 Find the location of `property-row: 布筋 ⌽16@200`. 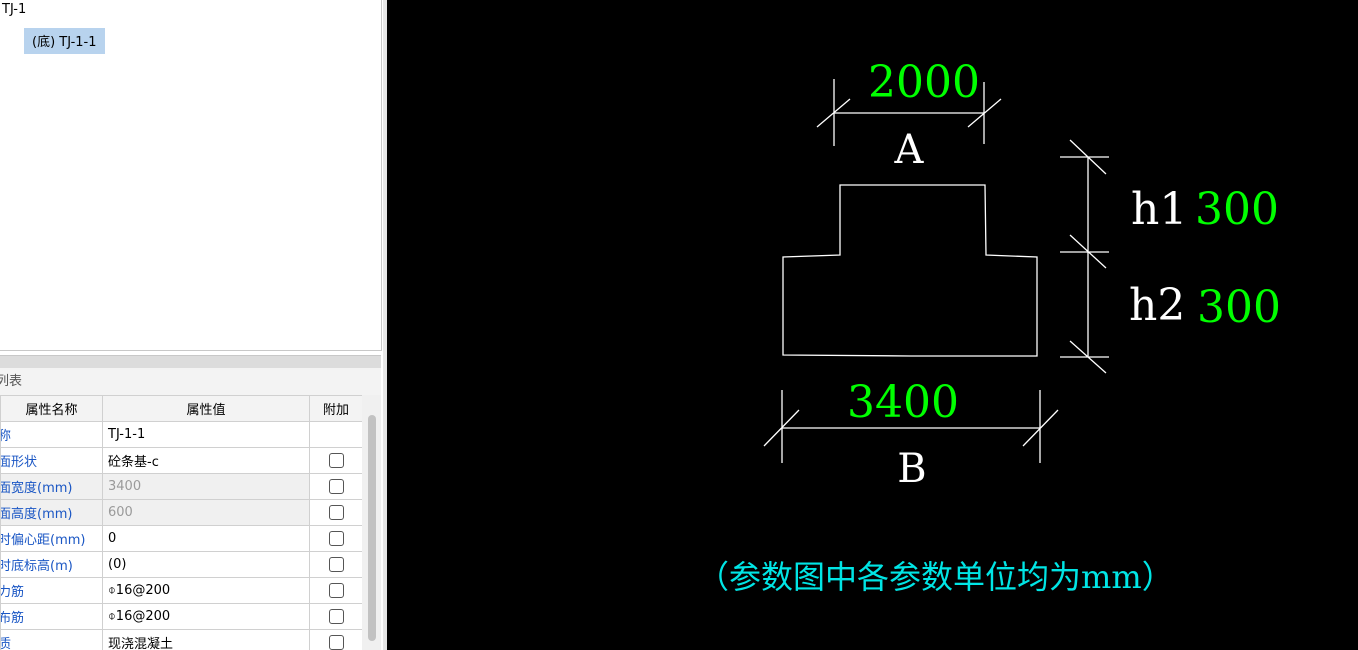

property-row: 布筋 ⌽16@200 is located at coordinates (181, 616).